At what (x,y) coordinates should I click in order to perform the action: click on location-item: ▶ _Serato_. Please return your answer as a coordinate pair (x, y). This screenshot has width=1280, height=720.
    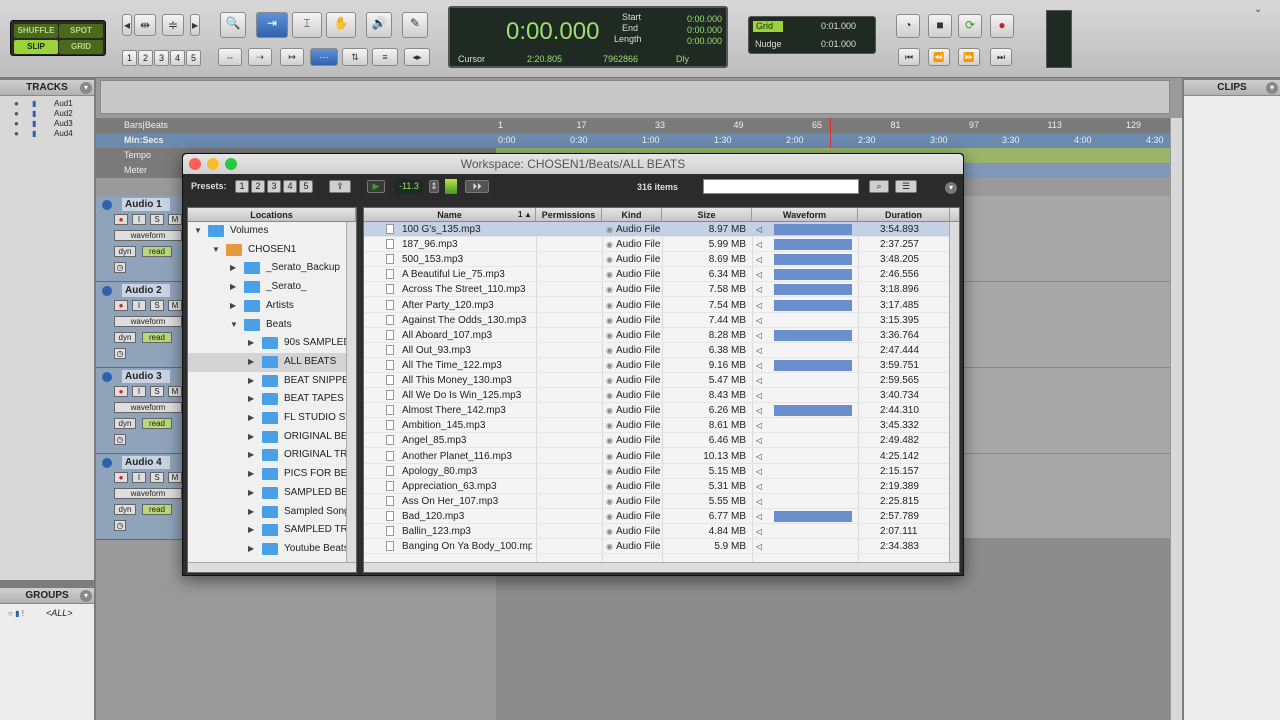
    Looking at the image, I should click on (272, 287).